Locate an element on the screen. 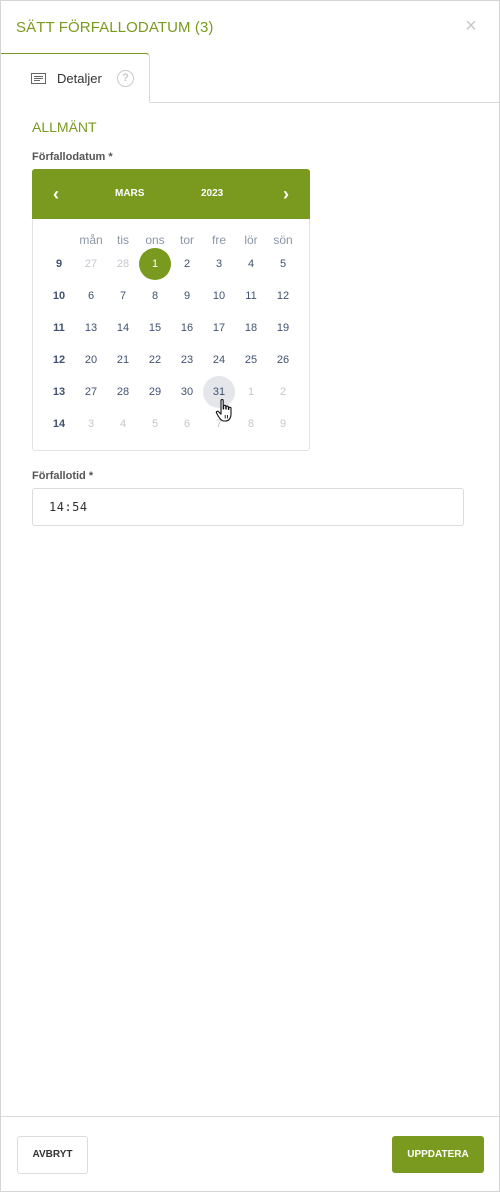 This screenshot has width=500, height=1192. calendar-day: 16 is located at coordinates (187, 328).